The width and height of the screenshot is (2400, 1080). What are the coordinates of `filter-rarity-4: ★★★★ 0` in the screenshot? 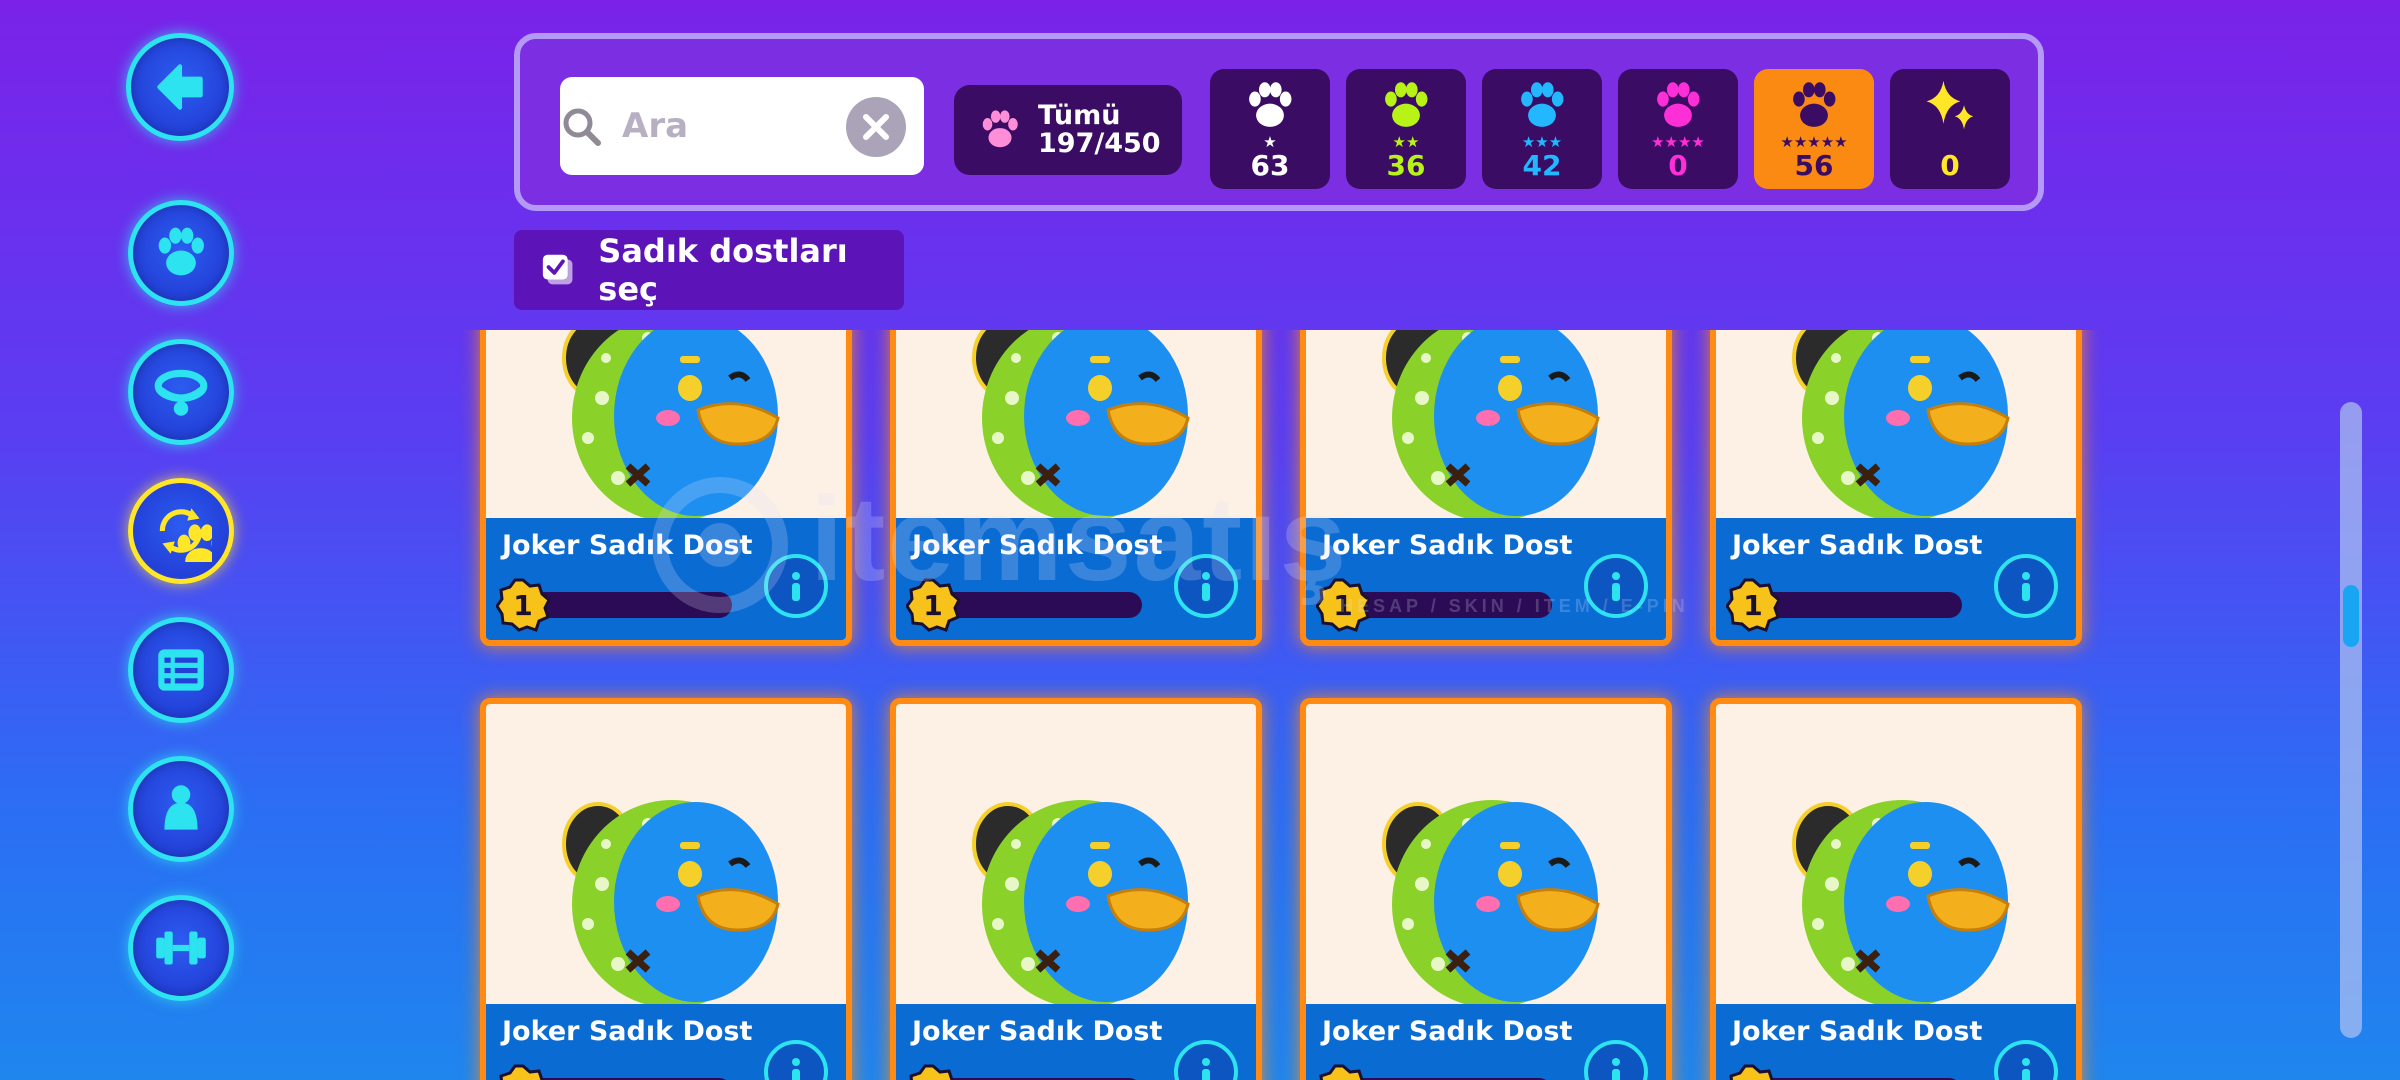 It's located at (1678, 129).